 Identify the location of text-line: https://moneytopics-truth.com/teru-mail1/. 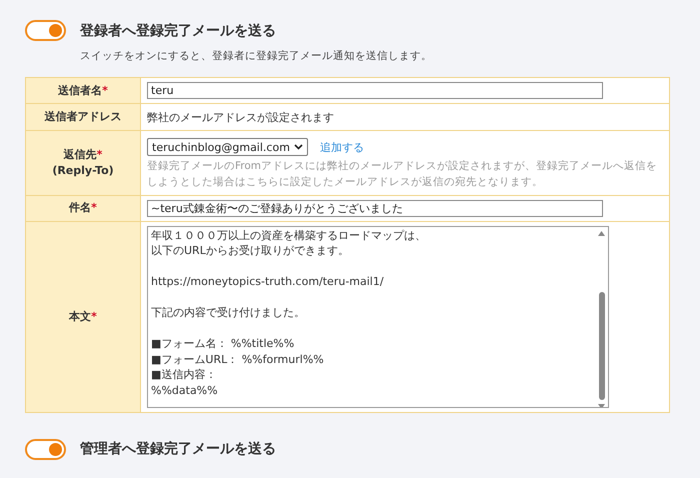
(267, 282).